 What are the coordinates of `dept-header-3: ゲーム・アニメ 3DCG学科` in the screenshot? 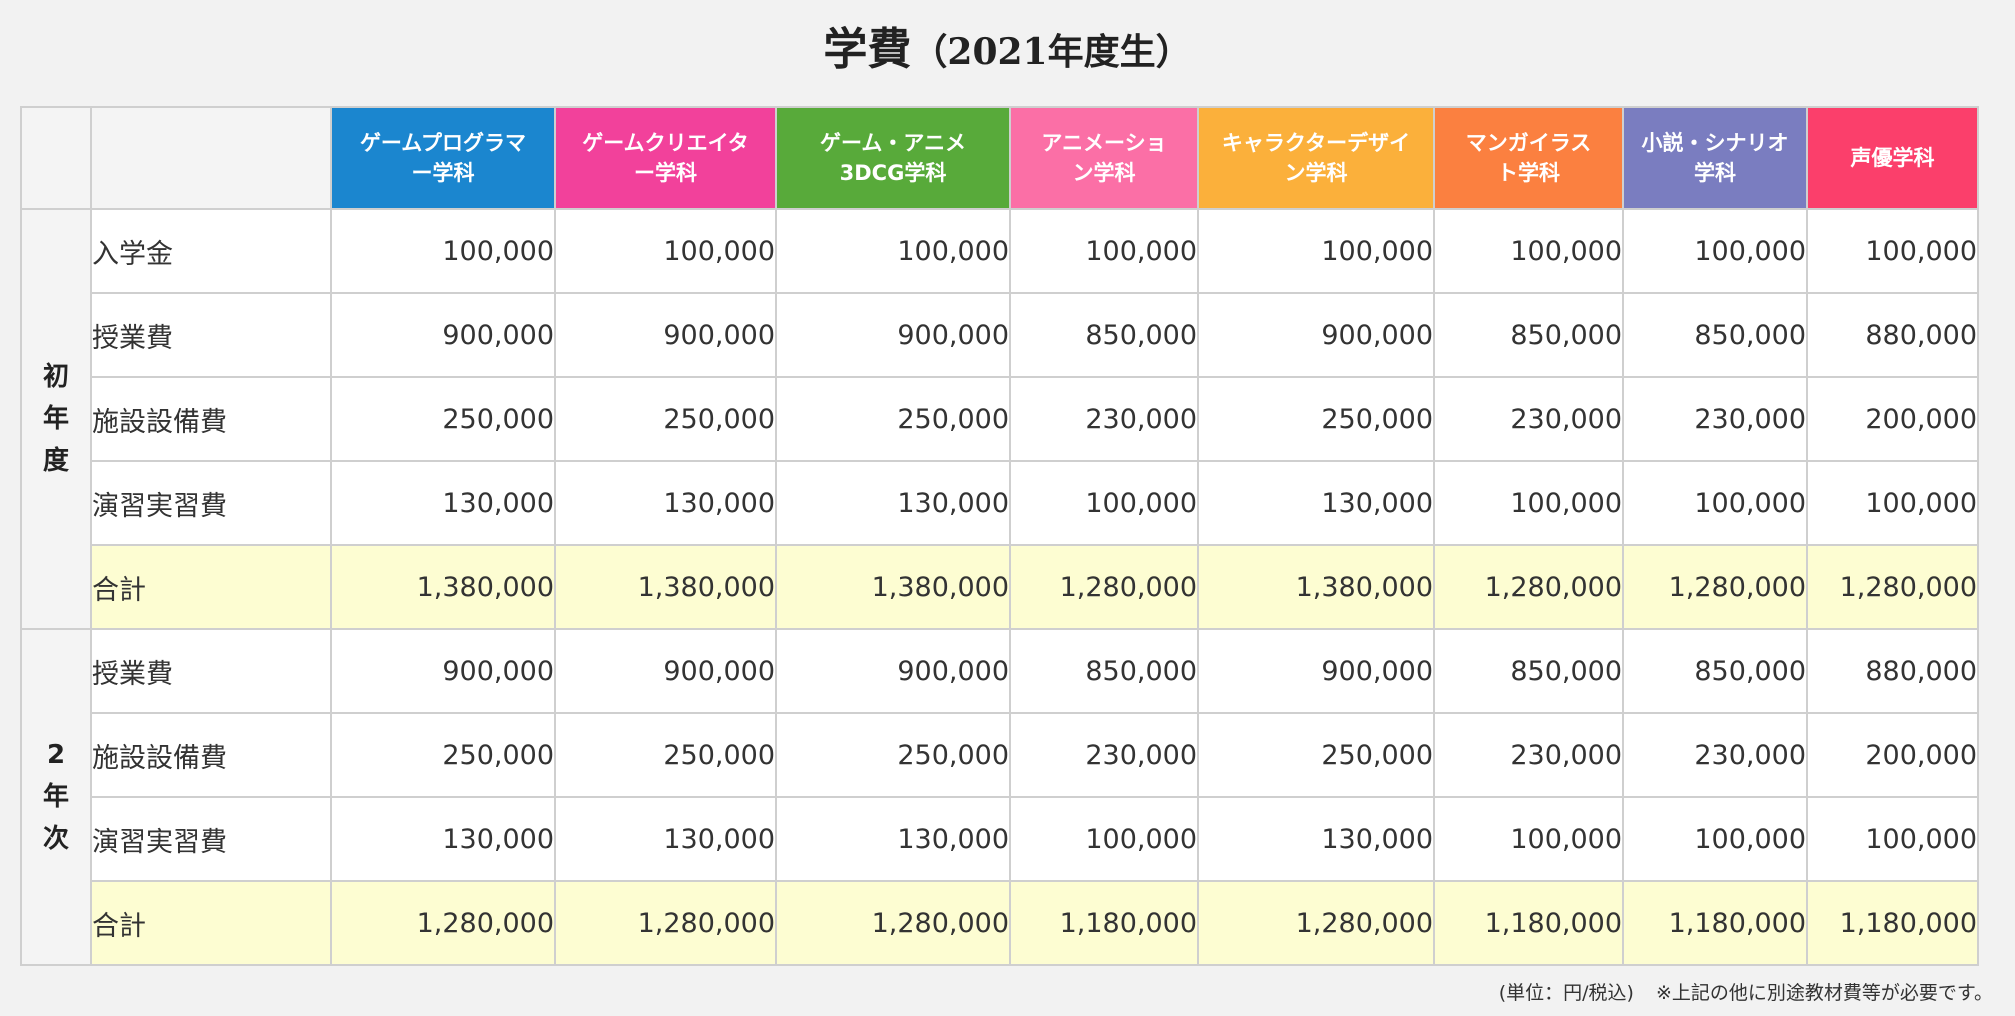 It's located at (893, 158).